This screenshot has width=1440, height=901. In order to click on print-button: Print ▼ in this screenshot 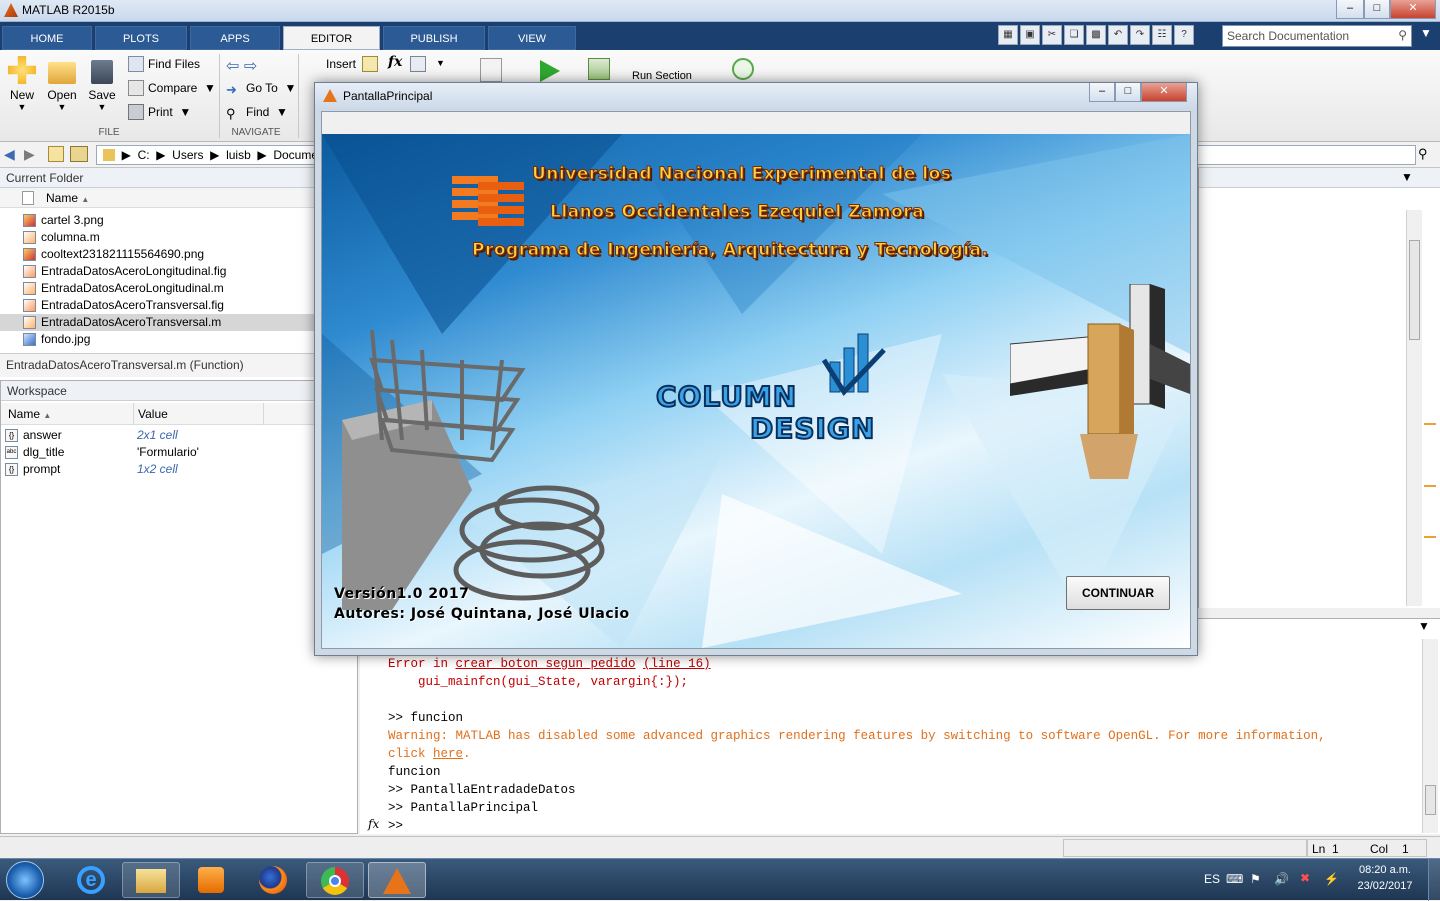, I will do `click(159, 112)`.